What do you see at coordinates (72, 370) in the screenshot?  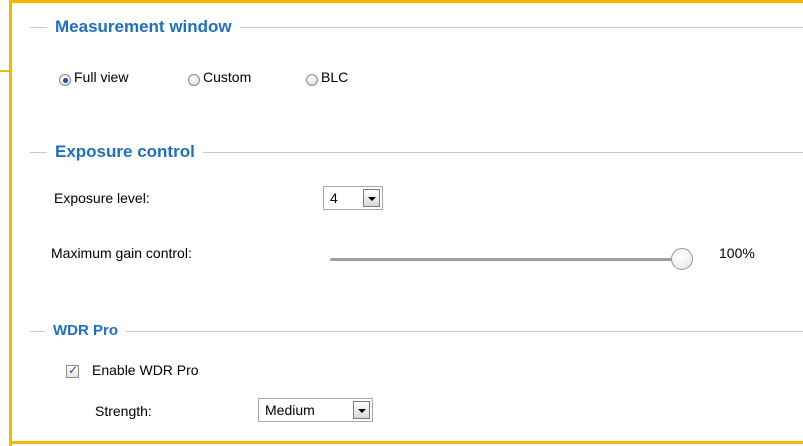 I see `enable-wdr-pro-checkbox` at bounding box center [72, 370].